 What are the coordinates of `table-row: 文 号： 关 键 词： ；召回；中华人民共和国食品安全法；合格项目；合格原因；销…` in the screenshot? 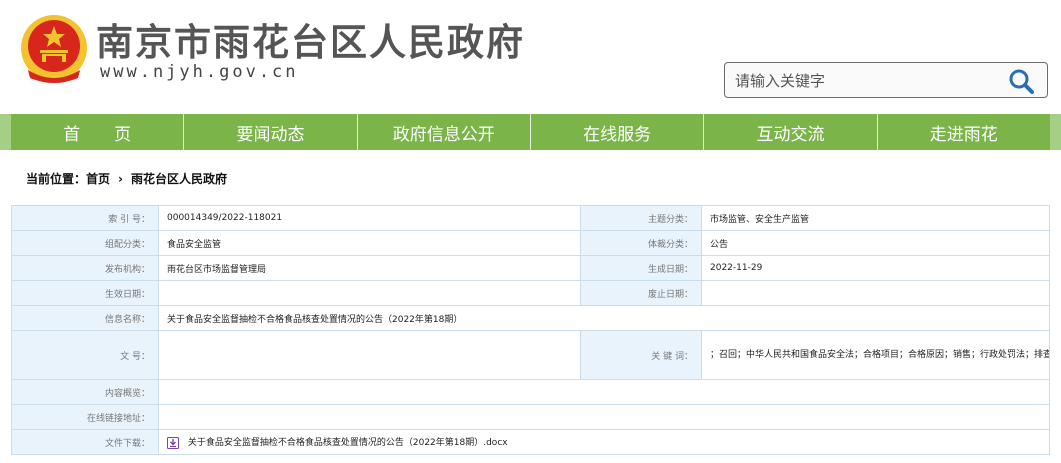 It's located at (530, 355).